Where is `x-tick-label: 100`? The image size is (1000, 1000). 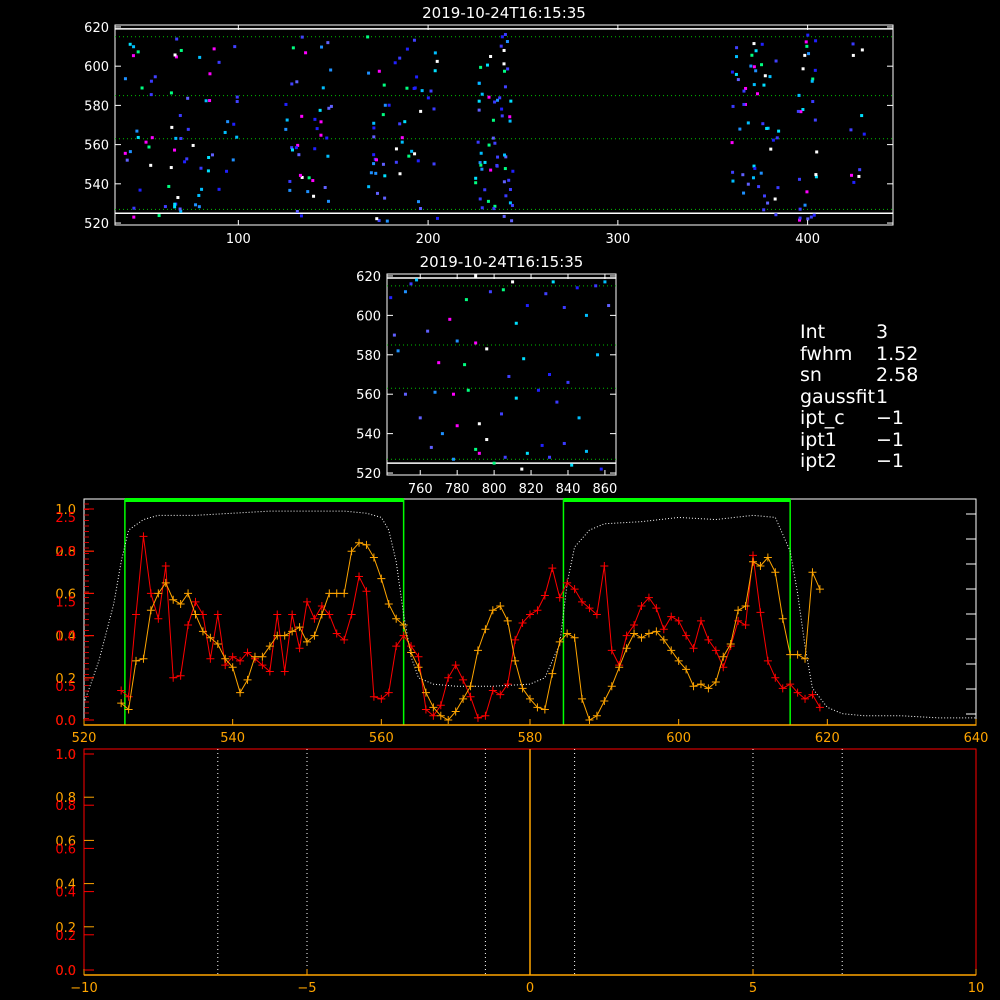 x-tick-label: 100 is located at coordinates (238, 239).